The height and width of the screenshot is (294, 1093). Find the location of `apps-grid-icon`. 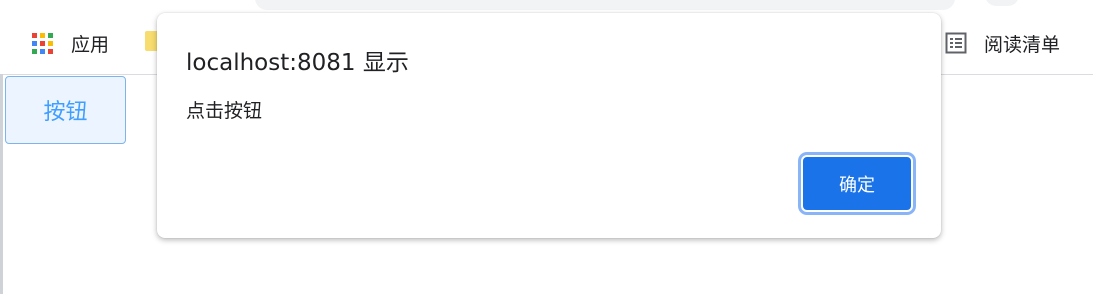

apps-grid-icon is located at coordinates (42, 43).